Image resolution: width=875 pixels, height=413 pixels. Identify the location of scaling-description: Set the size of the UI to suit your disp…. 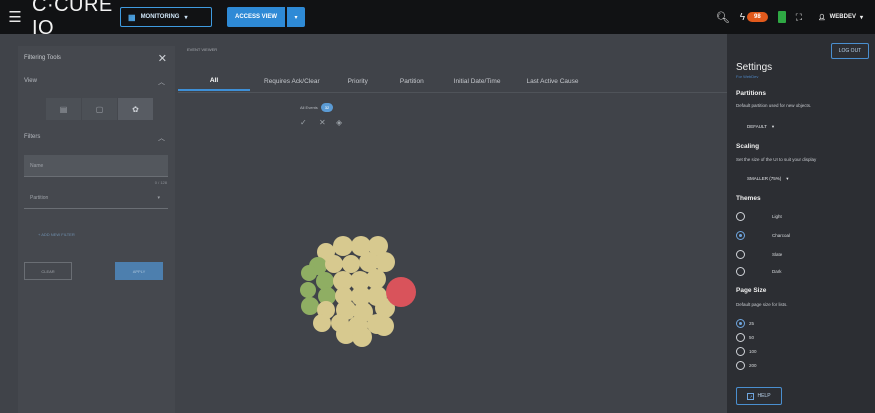
(776, 159).